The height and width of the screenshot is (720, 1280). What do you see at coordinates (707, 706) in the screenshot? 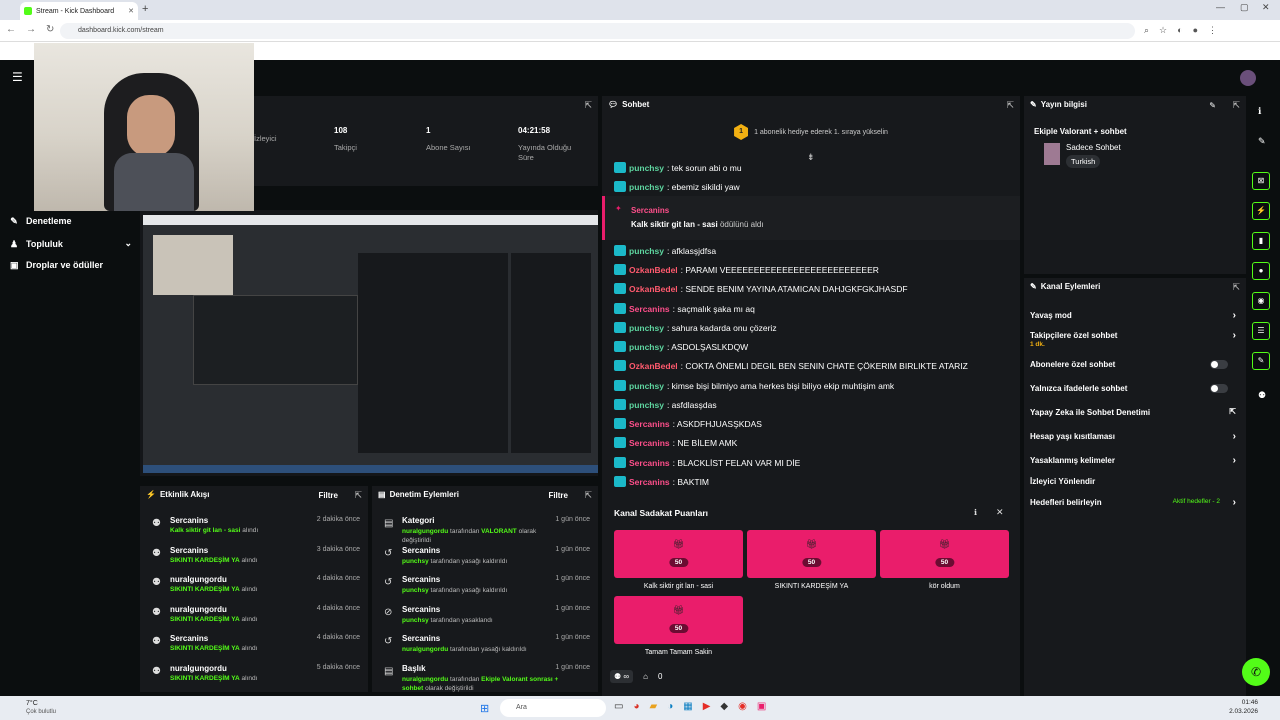
I see `youtube-icon: ▶` at bounding box center [707, 706].